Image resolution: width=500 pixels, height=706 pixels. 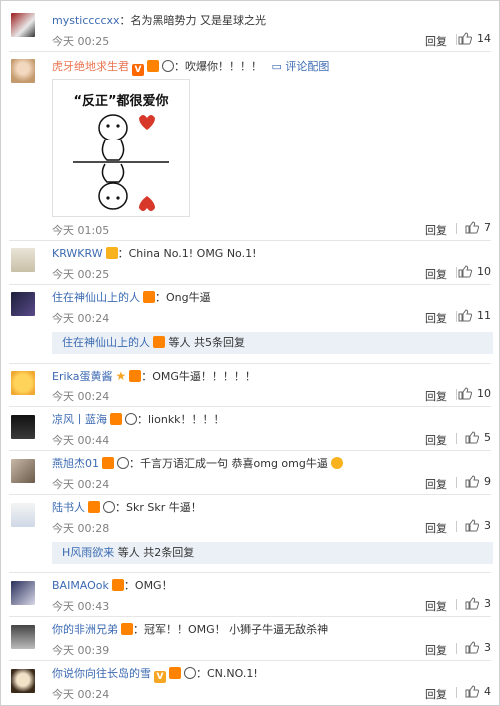 I want to click on username: 陆书人, so click(x=68, y=507).